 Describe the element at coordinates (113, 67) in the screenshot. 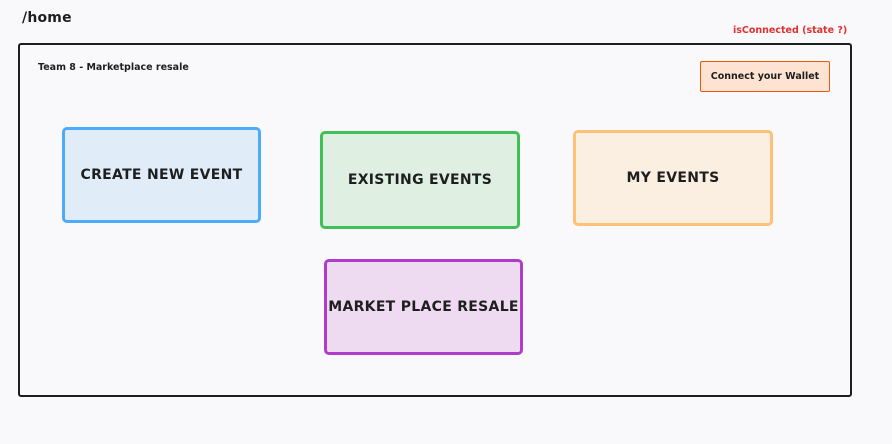

I see `app-title: Team 8 - Marketplace resale` at that location.